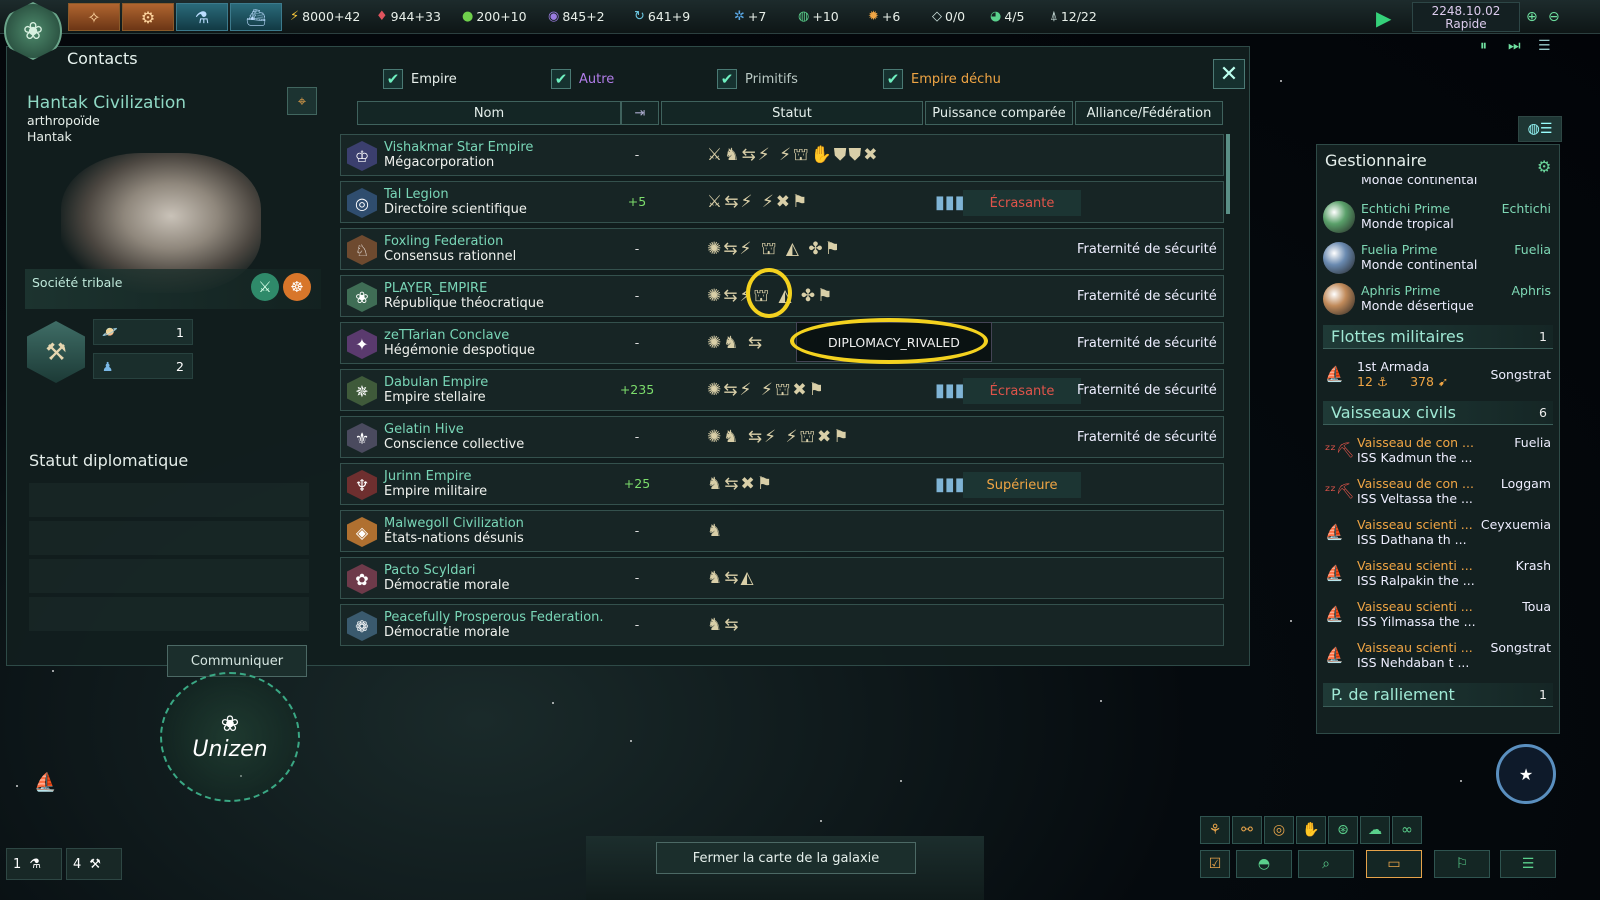 This screenshot has height=900, width=1600. I want to click on contact-row: ✿ Pacto Scyldari Démocratie morale - ♞⇆◭, so click(782, 578).